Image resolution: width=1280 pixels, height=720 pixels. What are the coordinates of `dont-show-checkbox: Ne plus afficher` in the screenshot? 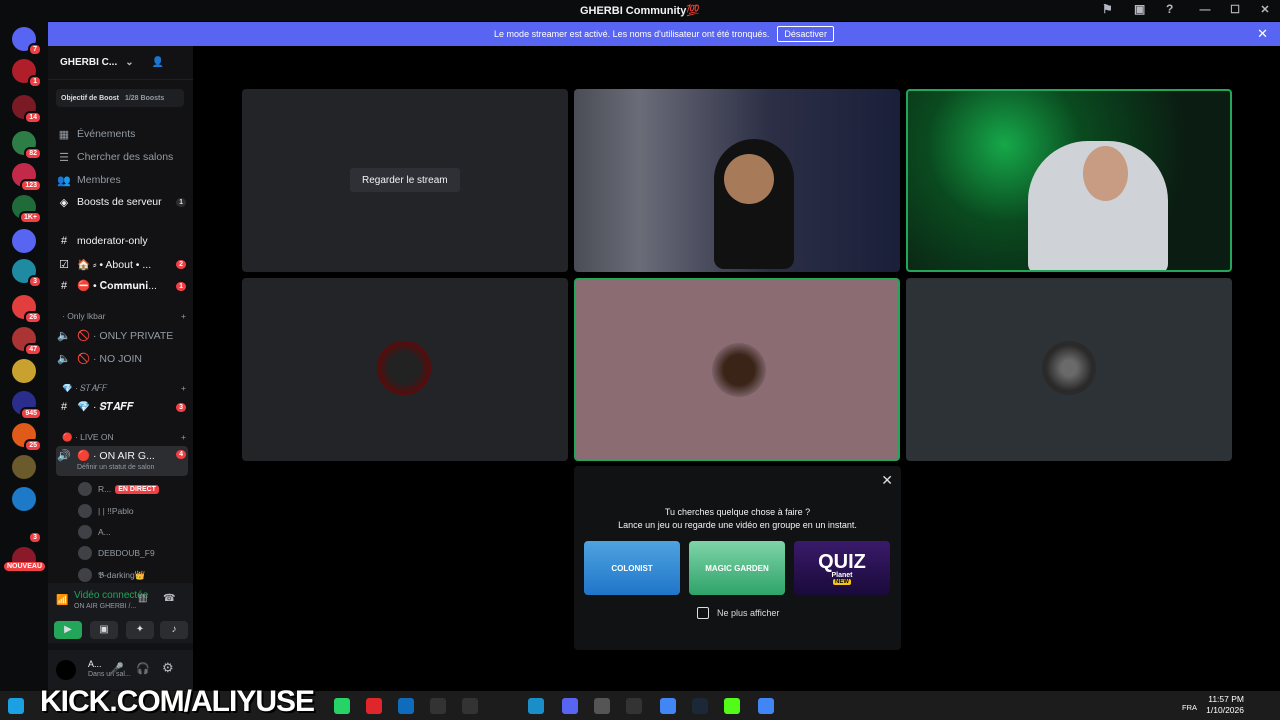 It's located at (738, 613).